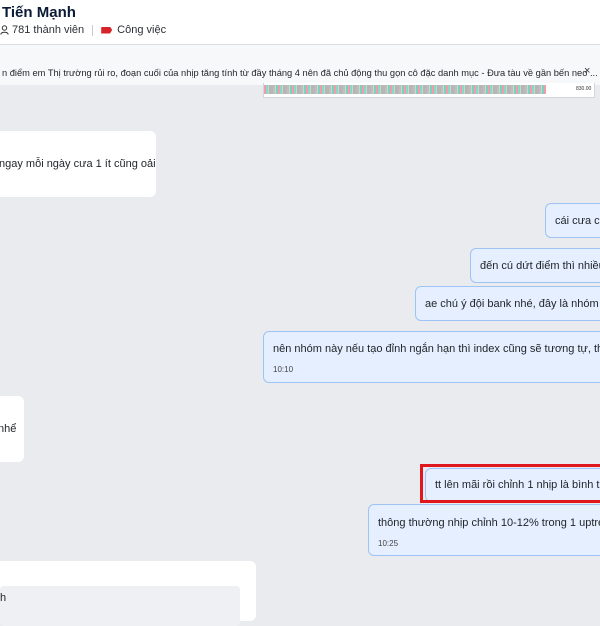  I want to click on message-bubble-outgoing: ae chú ý đội bank nhé, đây là nhóm le, so click(507, 303).